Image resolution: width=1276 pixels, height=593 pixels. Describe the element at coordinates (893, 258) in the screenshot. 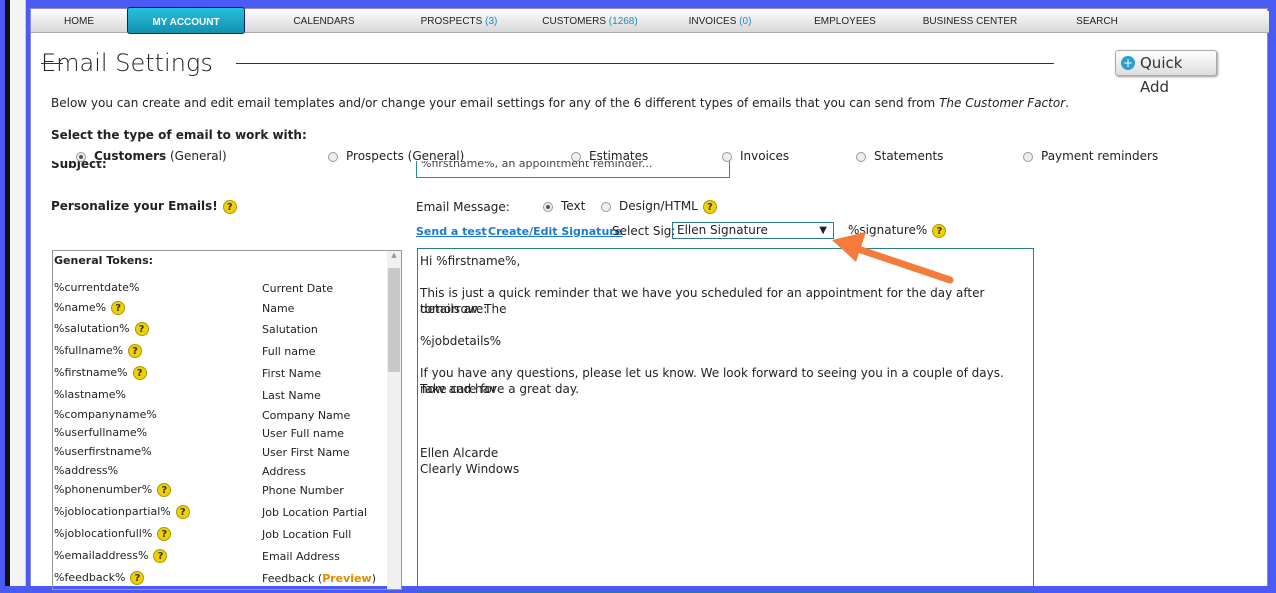

I see `annotation-arrow` at that location.